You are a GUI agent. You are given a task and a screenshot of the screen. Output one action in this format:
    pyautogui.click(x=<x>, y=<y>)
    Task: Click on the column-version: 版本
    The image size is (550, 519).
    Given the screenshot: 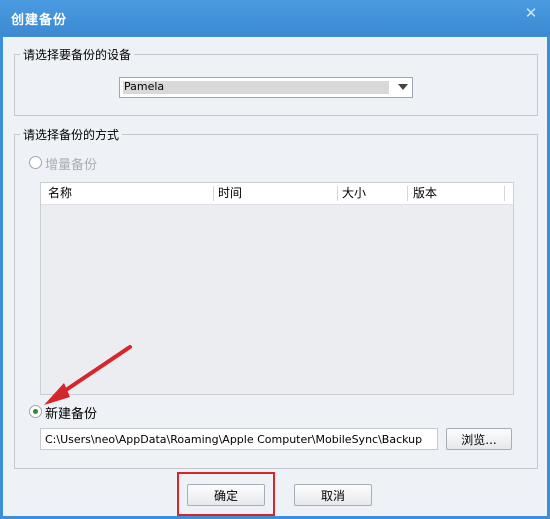 What is the action you would take?
    pyautogui.click(x=425, y=193)
    